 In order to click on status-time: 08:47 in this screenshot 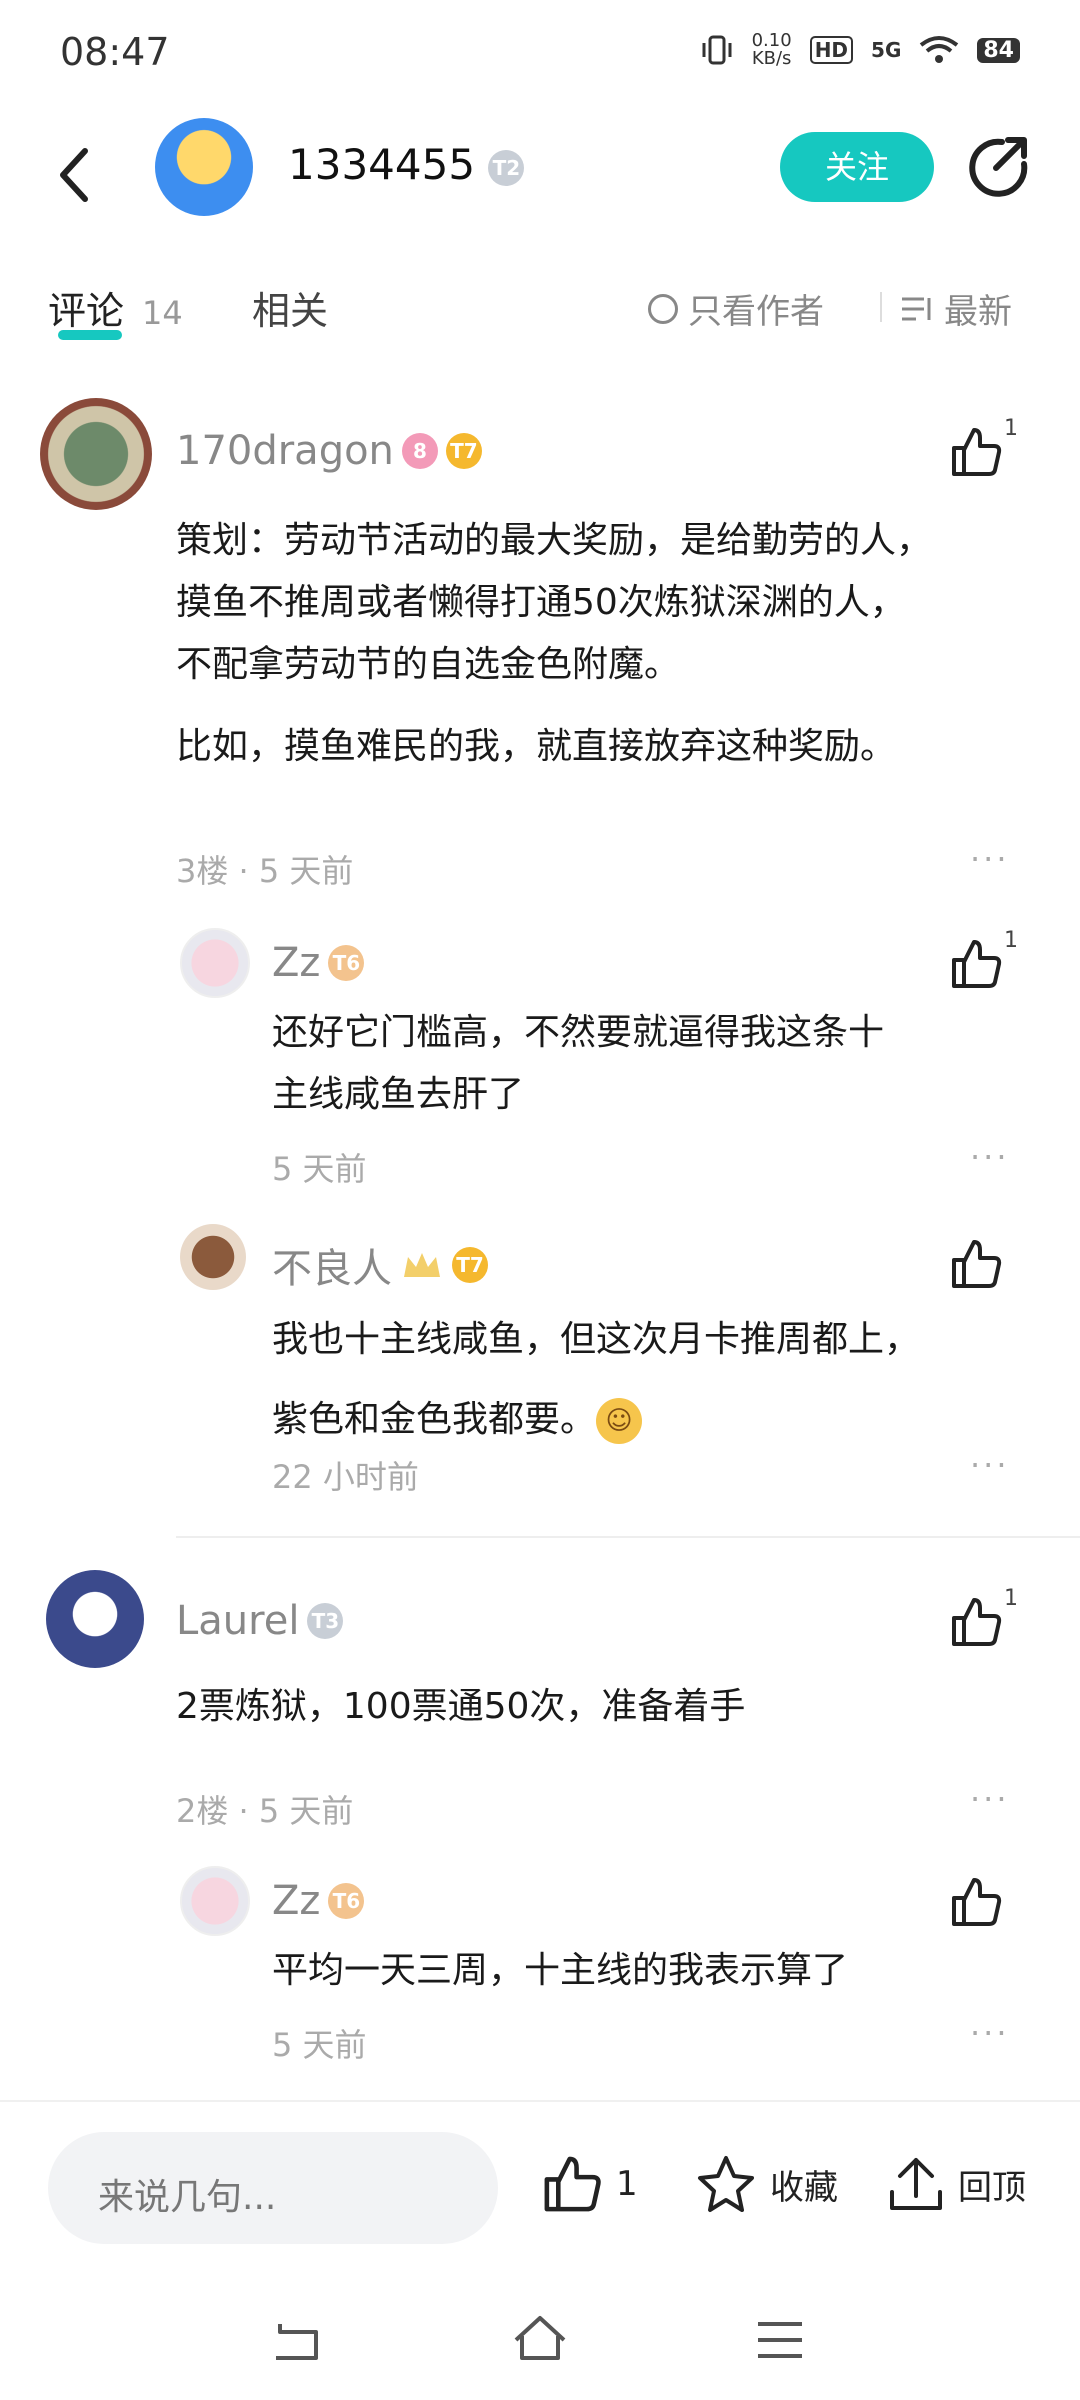, I will do `click(115, 52)`.